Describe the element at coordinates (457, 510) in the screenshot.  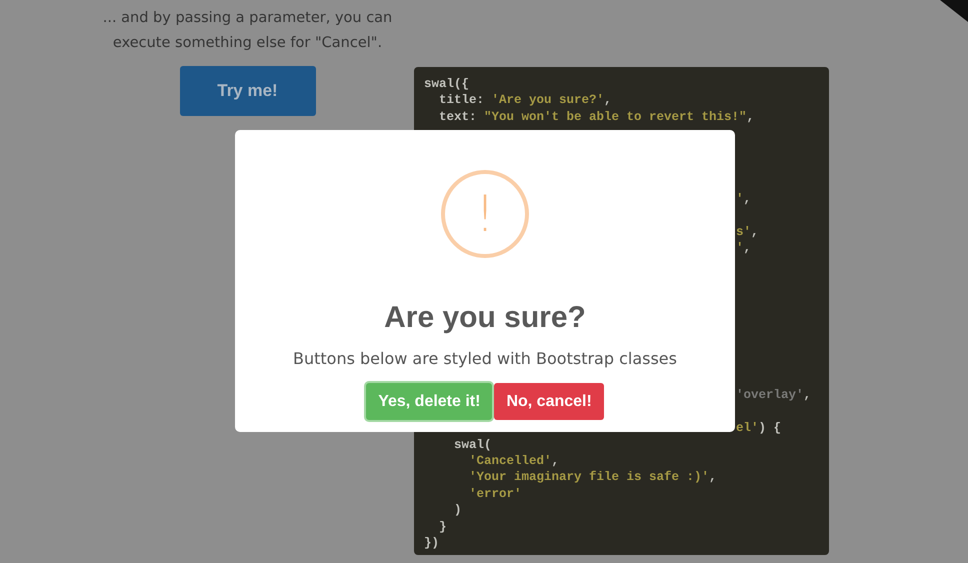
I see `code-line: )` at that location.